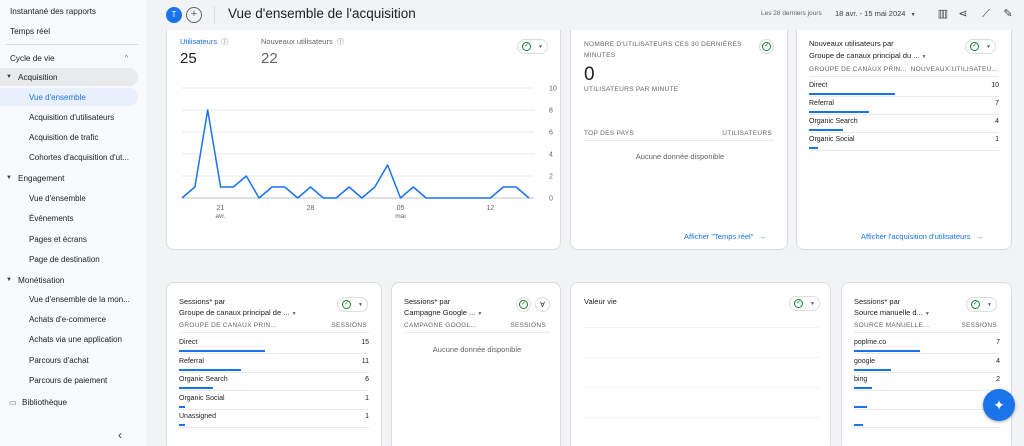  Describe the element at coordinates (69, 58) in the screenshot. I see `sidebar-section-lifecycle: Cycle de vie ^` at that location.